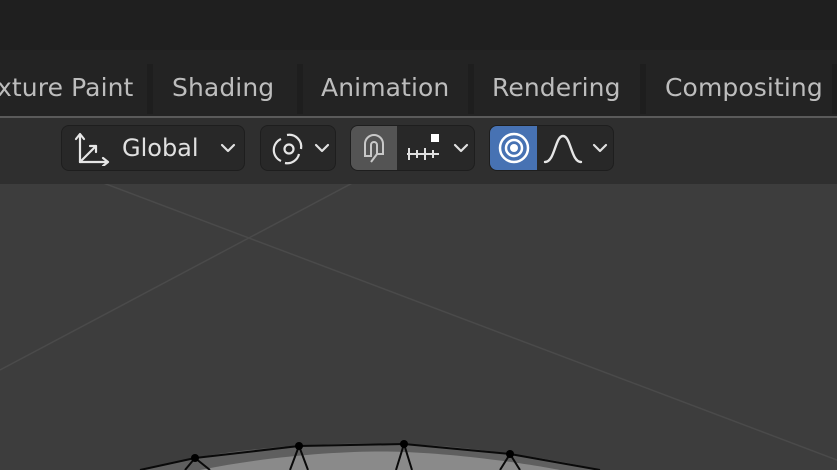  I want to click on tab-rendering: Rendering, so click(556, 88).